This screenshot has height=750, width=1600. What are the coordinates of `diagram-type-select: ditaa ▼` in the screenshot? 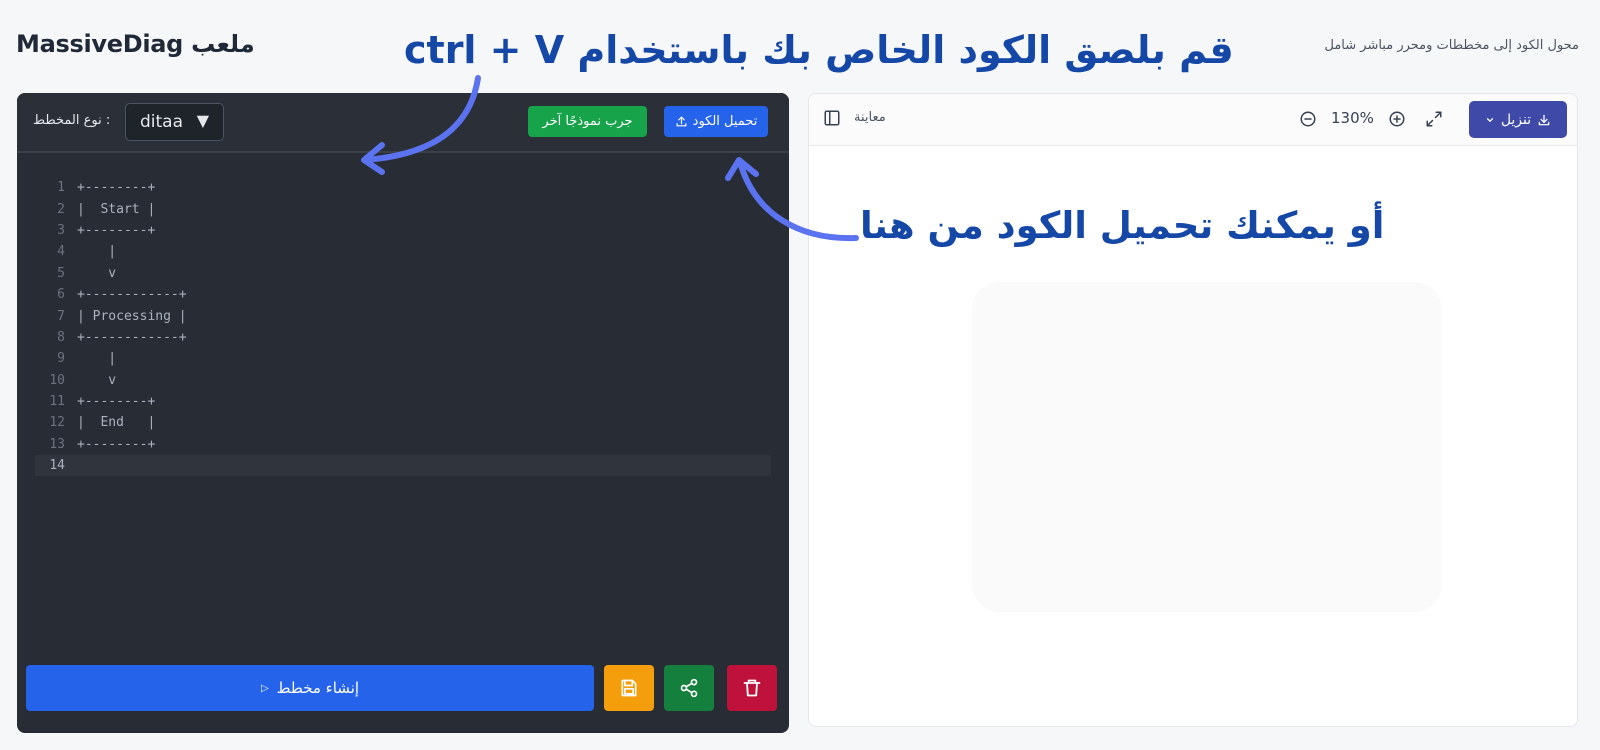 It's located at (174, 122).